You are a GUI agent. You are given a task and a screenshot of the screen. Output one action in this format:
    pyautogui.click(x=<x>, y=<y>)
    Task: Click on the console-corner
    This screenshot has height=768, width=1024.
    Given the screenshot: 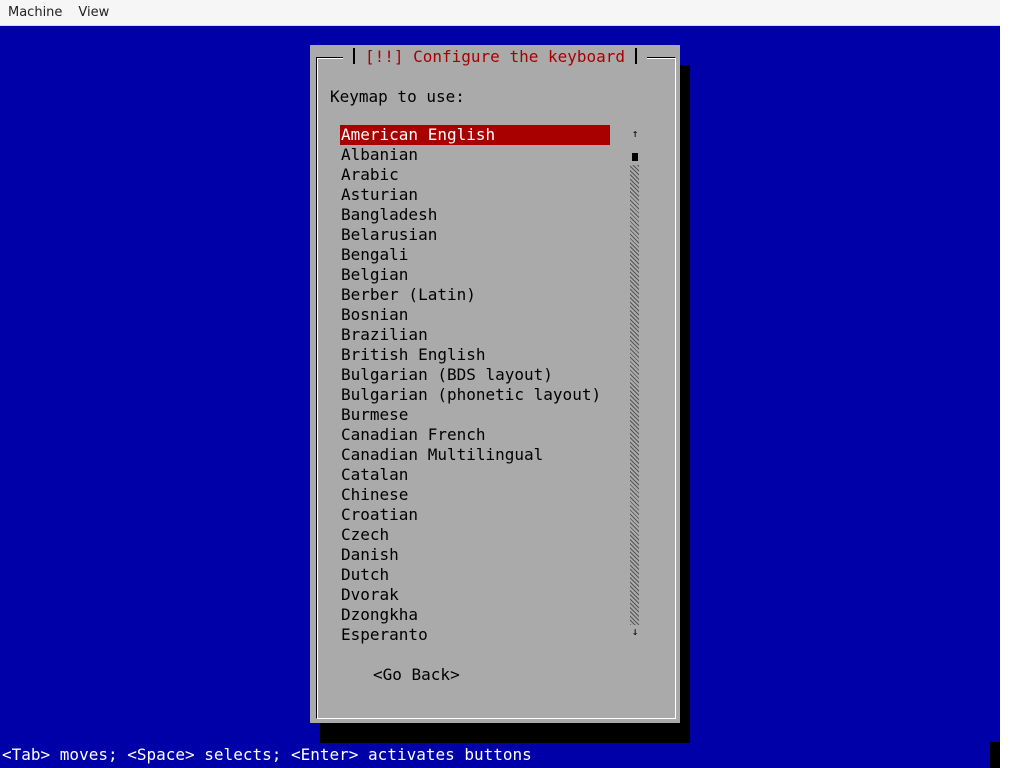 What is the action you would take?
    pyautogui.click(x=995, y=755)
    